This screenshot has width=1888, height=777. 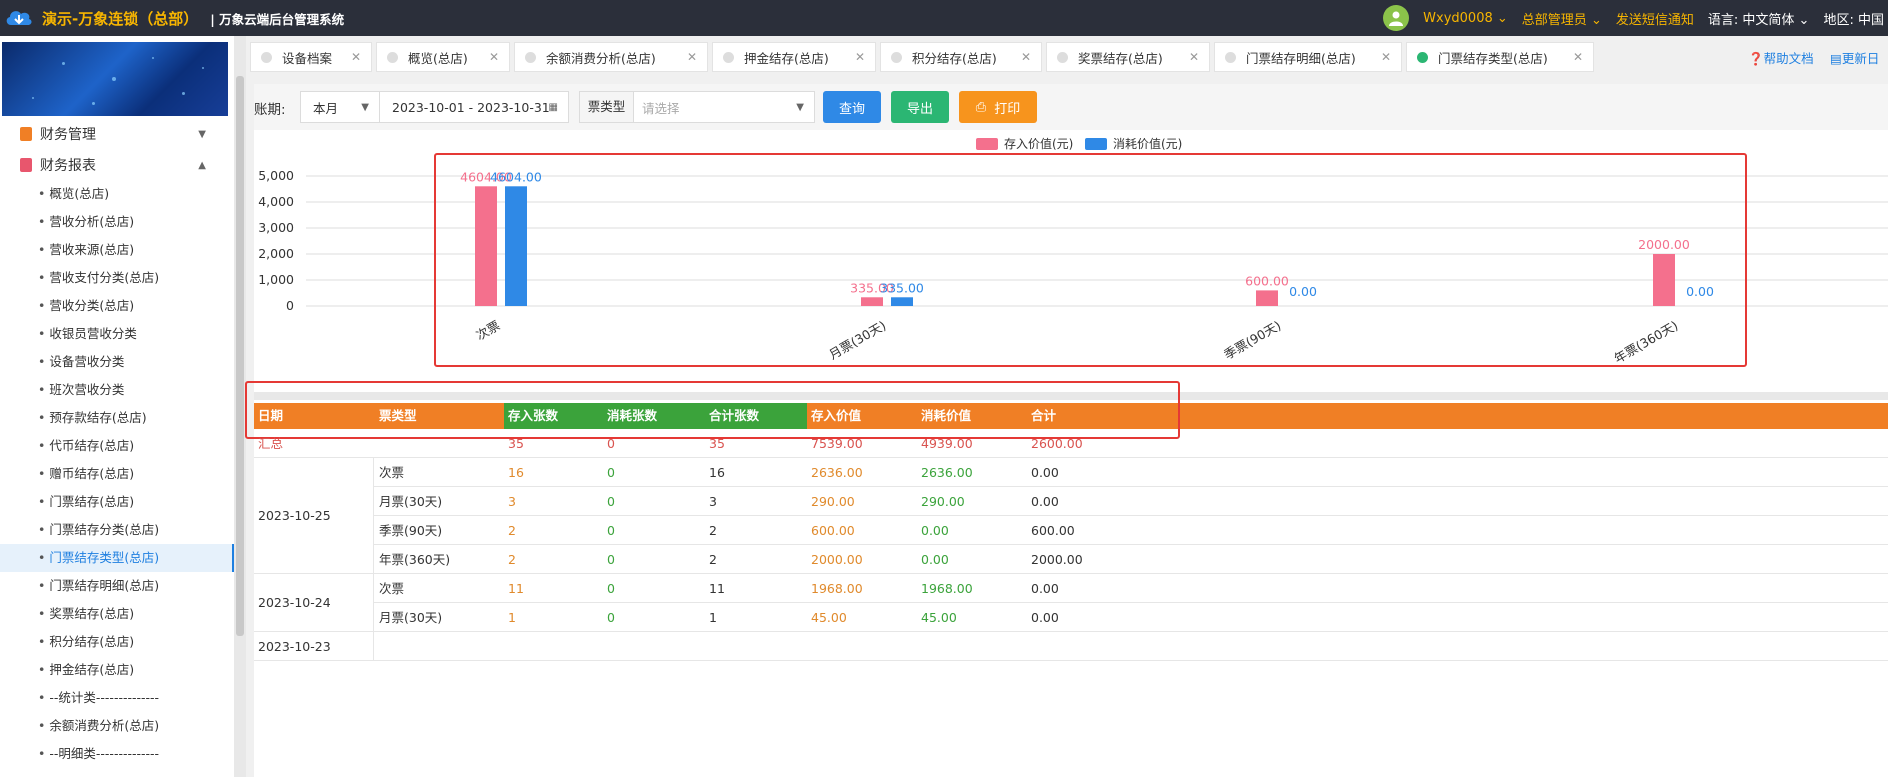 I want to click on table-cell: 1968.00, so click(x=837, y=588).